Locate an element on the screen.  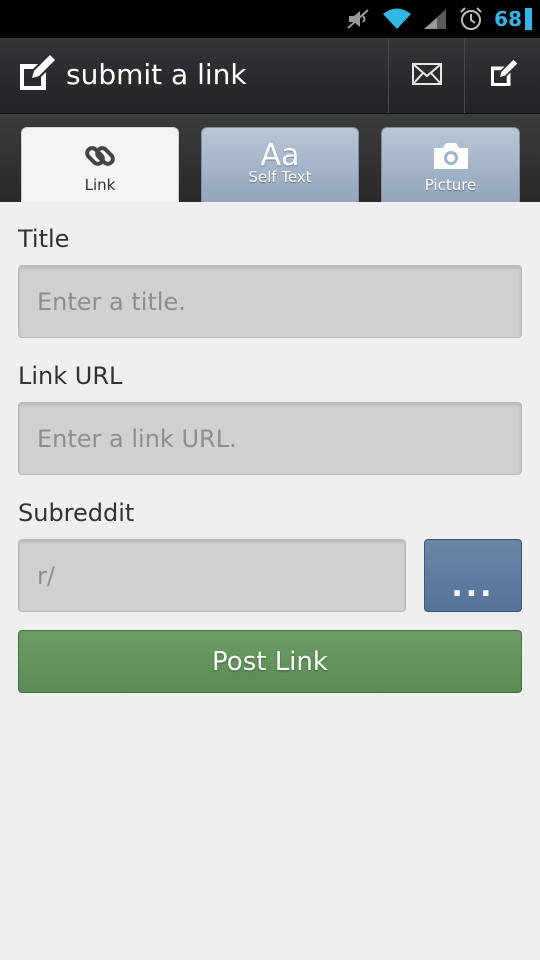
link-url-input is located at coordinates (270, 438).